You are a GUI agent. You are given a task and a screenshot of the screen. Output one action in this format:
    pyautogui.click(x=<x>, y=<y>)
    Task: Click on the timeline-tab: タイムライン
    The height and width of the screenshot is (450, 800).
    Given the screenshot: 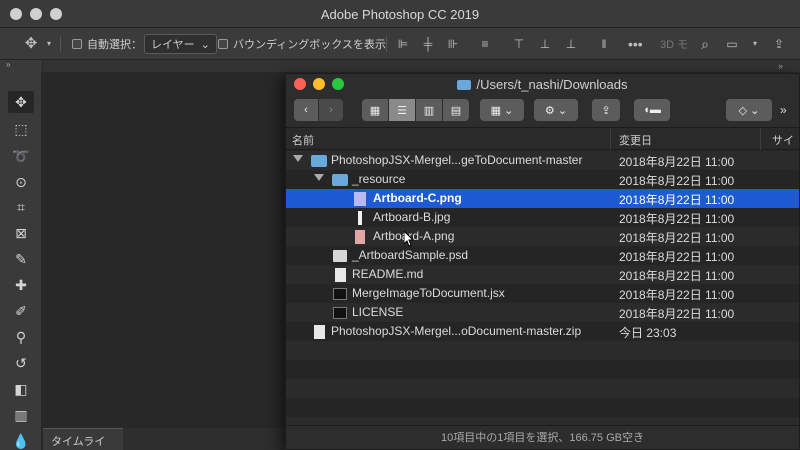 What is the action you would take?
    pyautogui.click(x=83, y=439)
    